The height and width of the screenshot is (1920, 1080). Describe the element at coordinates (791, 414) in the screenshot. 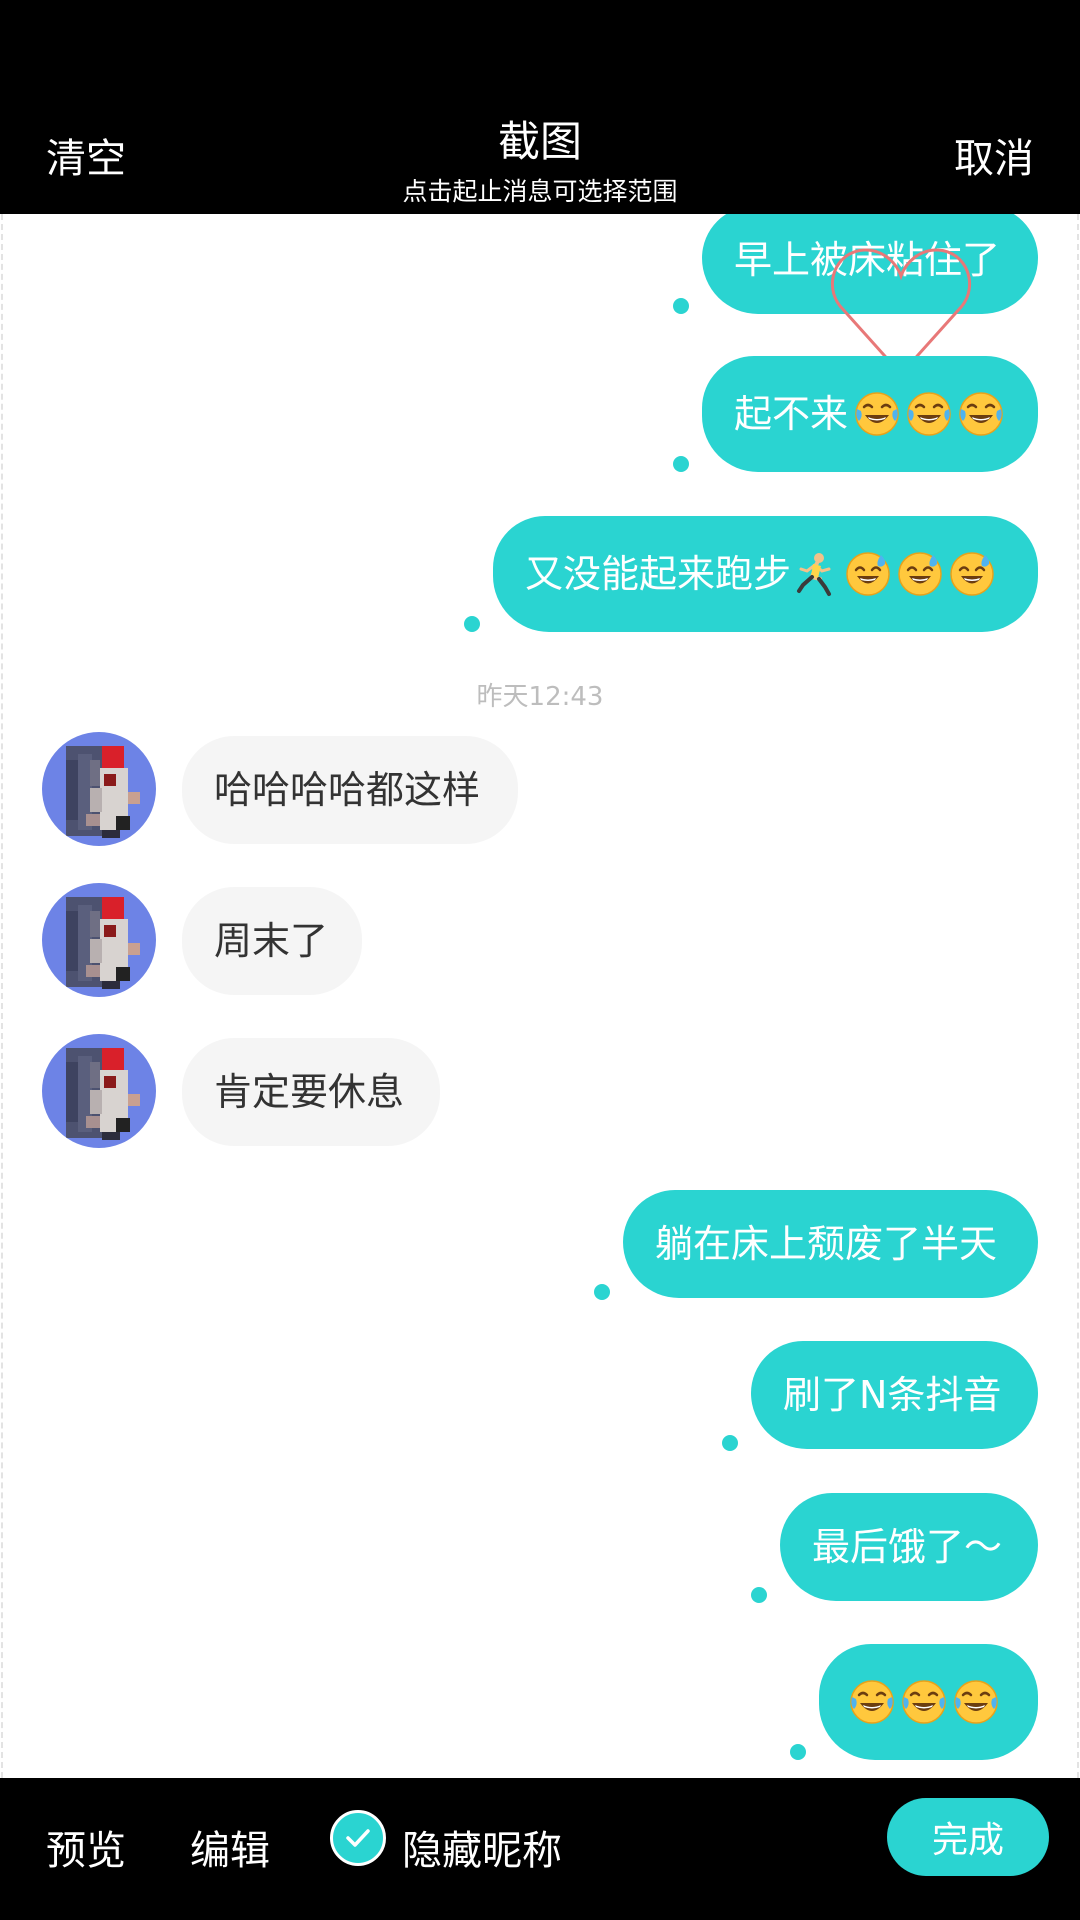

I see `message-text: 起不来` at that location.